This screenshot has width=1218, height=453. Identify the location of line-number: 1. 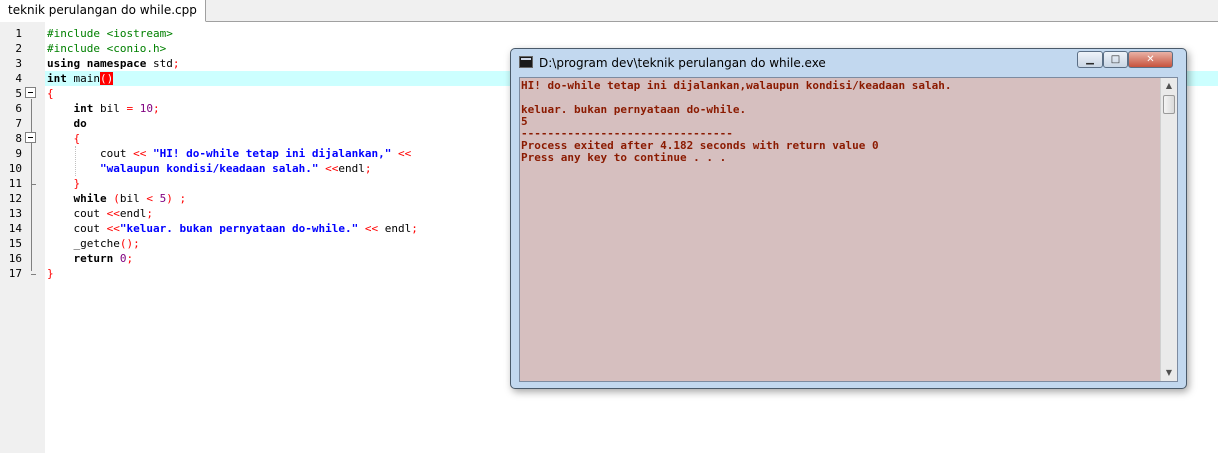
(18, 33).